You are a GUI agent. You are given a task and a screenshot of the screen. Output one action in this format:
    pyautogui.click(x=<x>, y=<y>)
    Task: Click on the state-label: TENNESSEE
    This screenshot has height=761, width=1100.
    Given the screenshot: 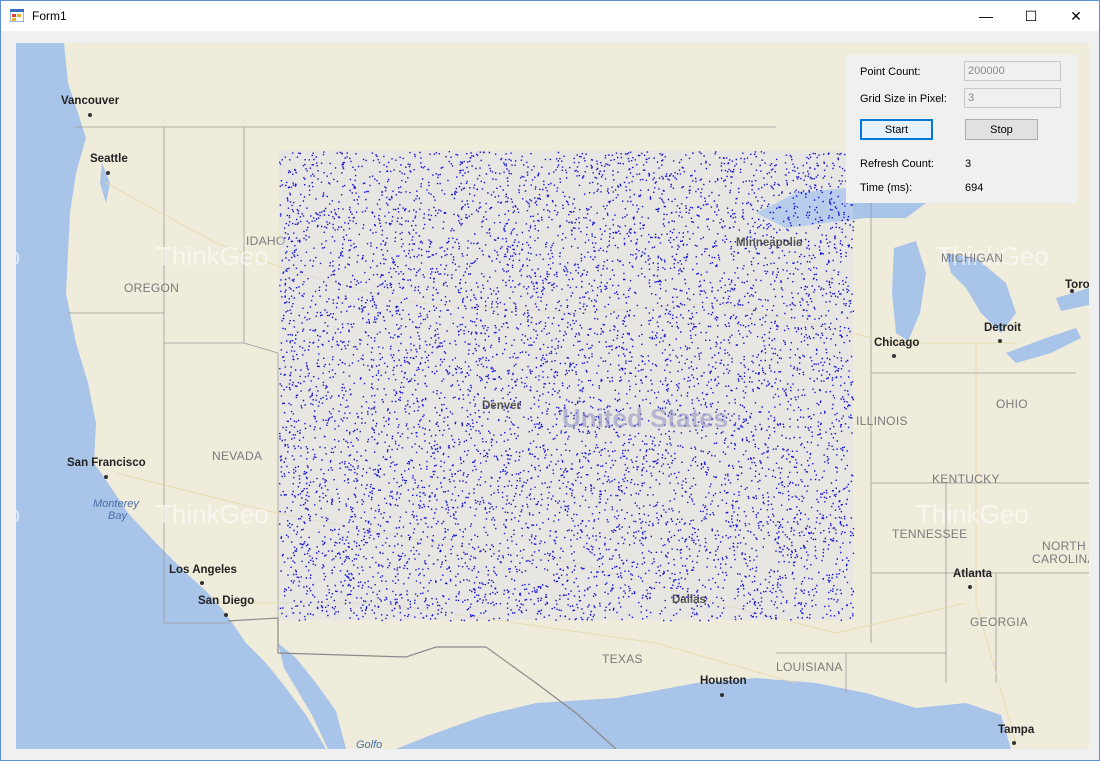 What is the action you would take?
    pyautogui.click(x=929, y=534)
    